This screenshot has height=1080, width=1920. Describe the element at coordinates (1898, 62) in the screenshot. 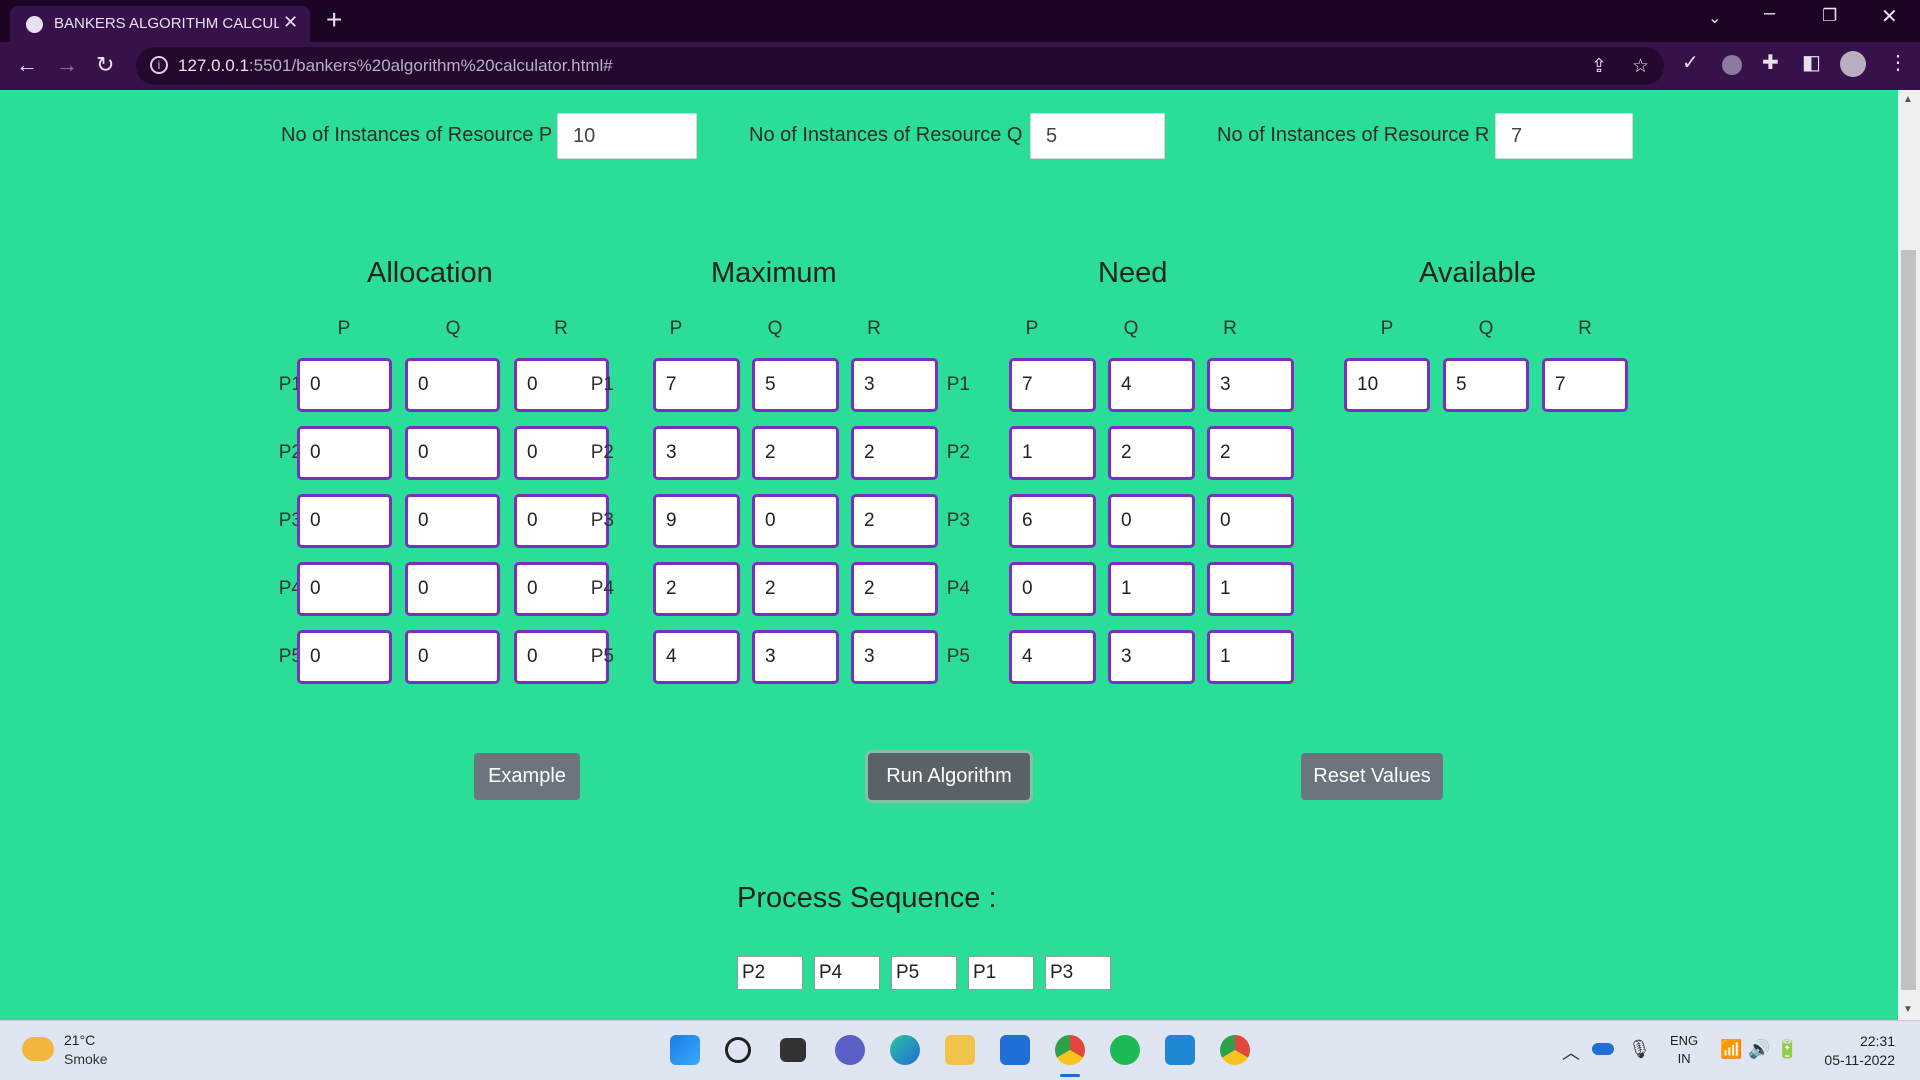

I see `browser-menu-icon: ⋮` at that location.